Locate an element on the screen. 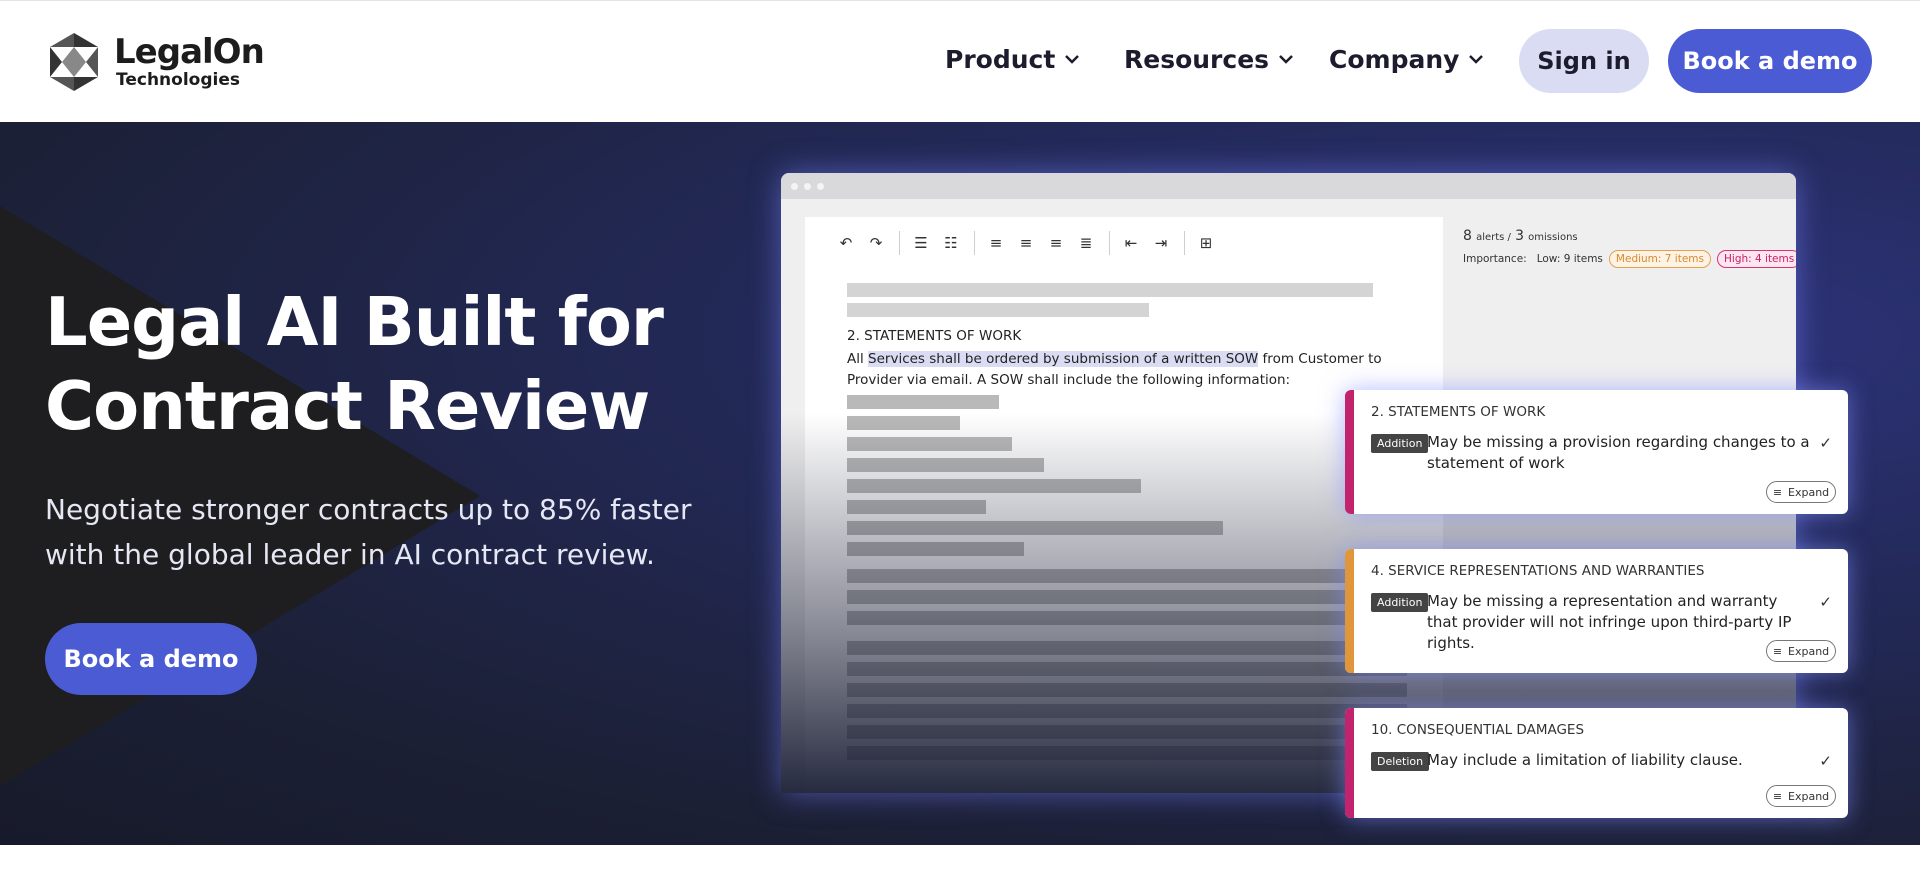 This screenshot has width=1920, height=890. redo-icon: ↷ is located at coordinates (876, 243).